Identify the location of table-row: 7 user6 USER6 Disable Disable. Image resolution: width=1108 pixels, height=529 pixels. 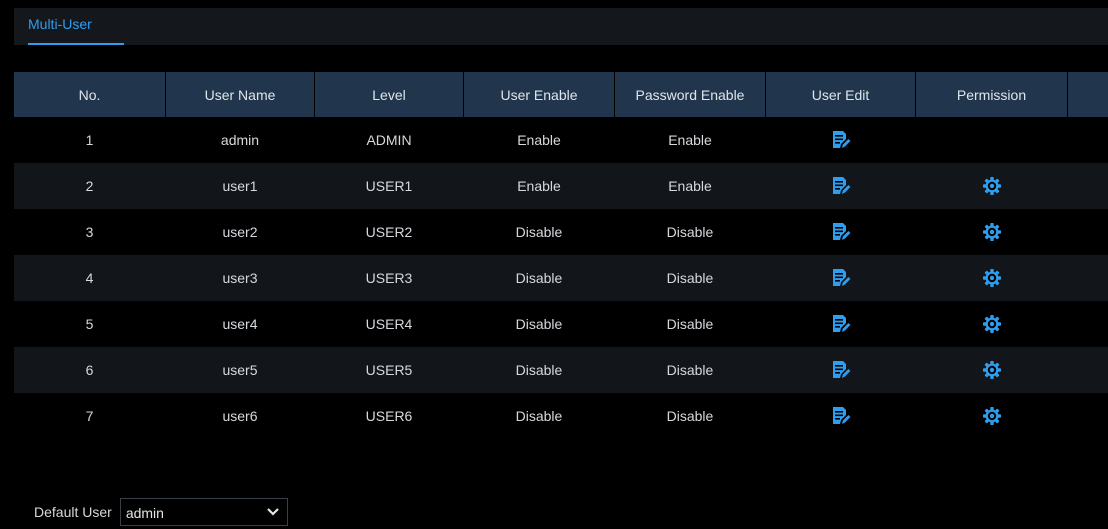
(561, 416).